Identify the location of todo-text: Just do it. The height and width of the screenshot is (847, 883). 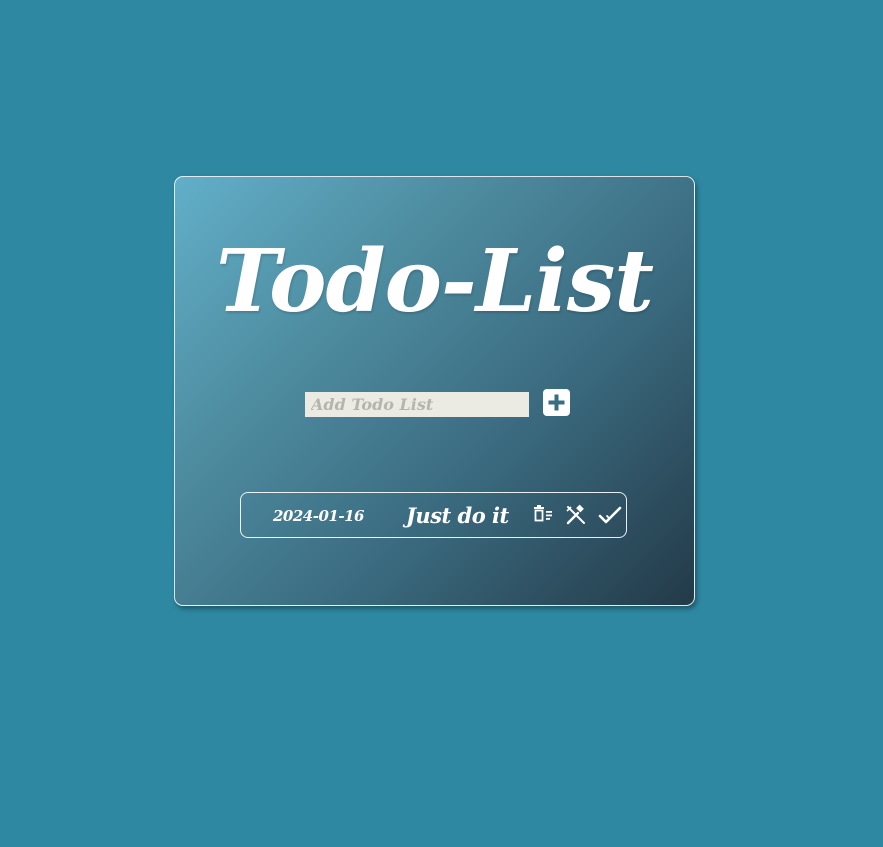
(457, 515).